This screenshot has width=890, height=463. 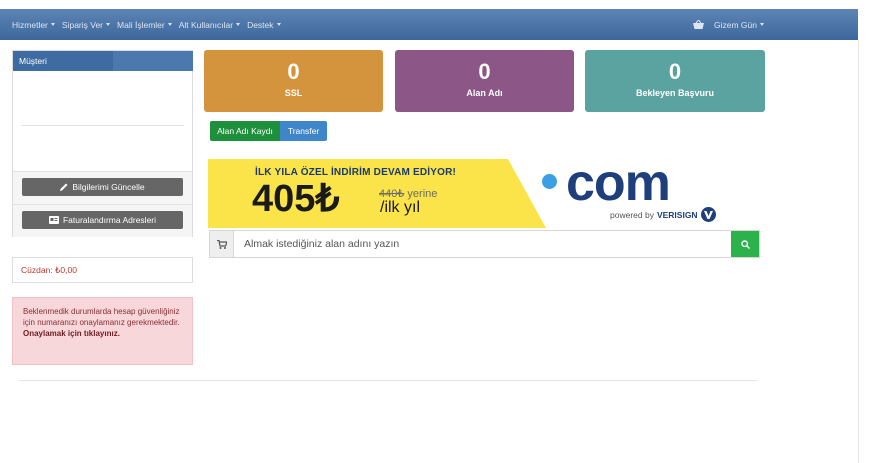 I want to click on customer-panel-title: Müşteri, so click(x=33, y=61).